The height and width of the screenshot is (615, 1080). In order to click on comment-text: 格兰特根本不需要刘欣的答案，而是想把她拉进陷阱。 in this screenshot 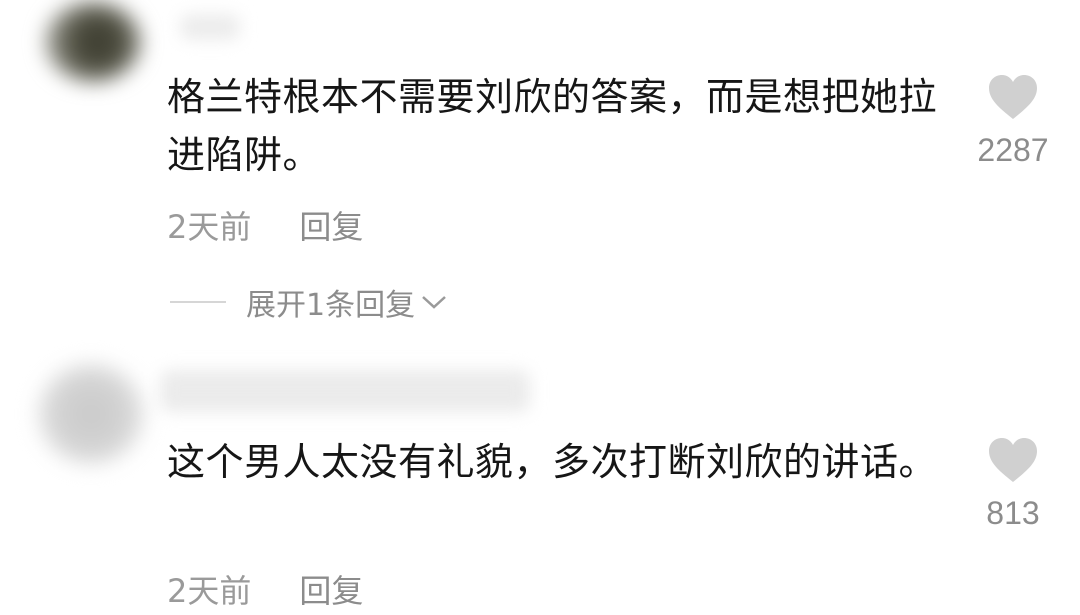, I will do `click(552, 126)`.